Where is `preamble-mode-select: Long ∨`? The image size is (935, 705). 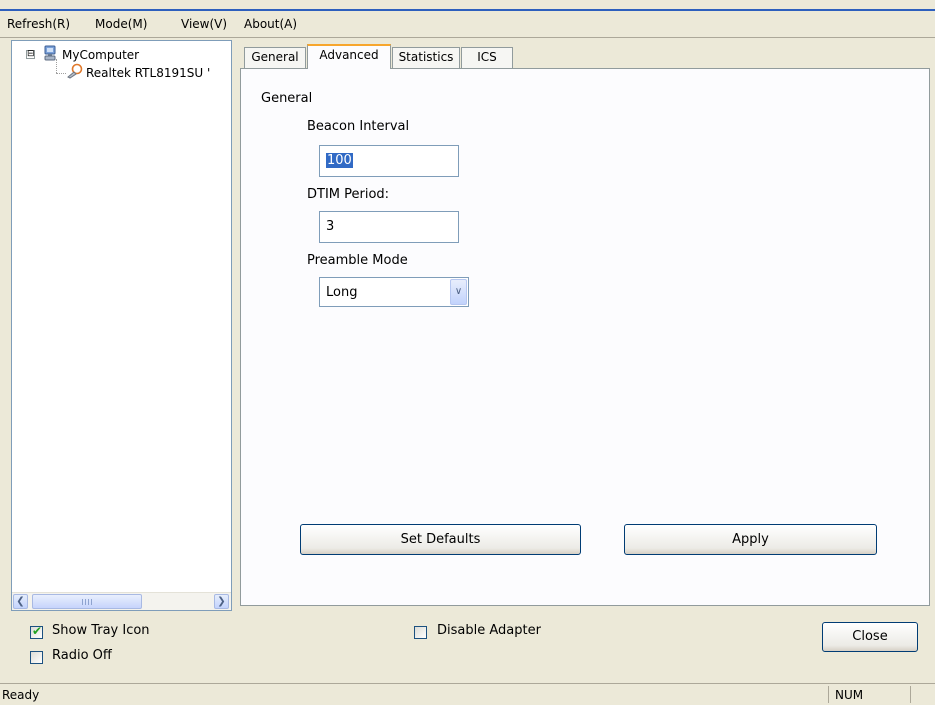
preamble-mode-select: Long ∨ is located at coordinates (394, 292).